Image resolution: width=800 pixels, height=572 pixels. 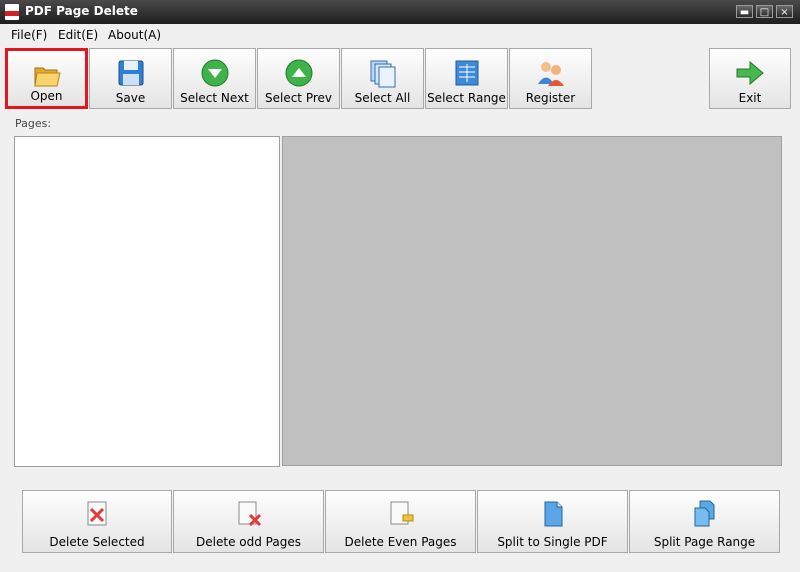 What do you see at coordinates (750, 98) in the screenshot?
I see `exit-label: Exit` at bounding box center [750, 98].